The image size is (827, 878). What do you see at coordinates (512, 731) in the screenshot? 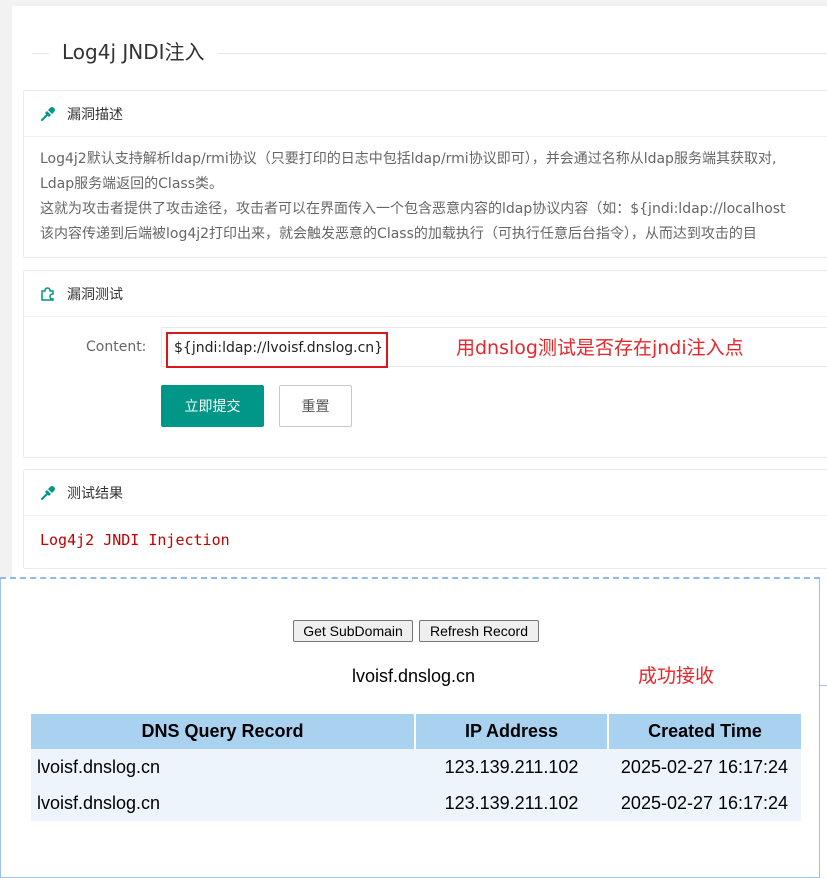
I see `column-header: IP Address` at bounding box center [512, 731].